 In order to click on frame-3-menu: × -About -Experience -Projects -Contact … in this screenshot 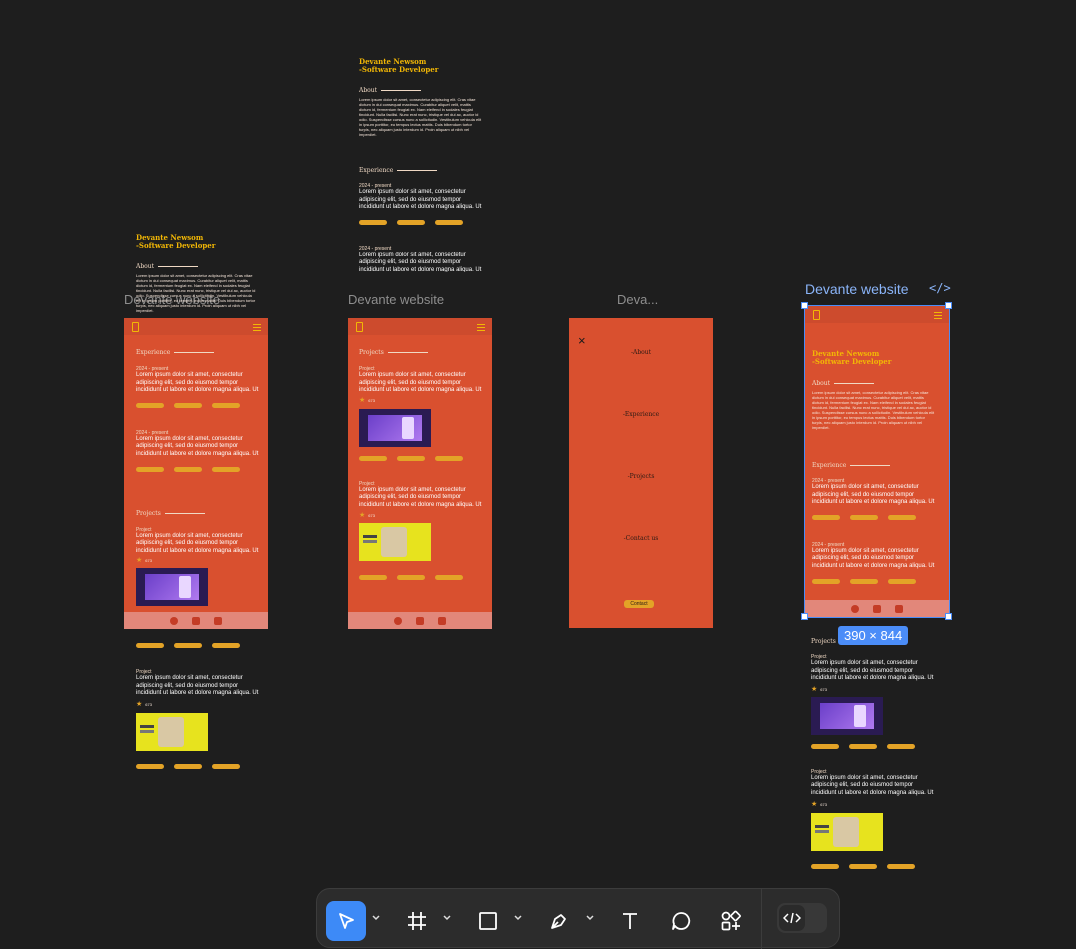, I will do `click(641, 473)`.